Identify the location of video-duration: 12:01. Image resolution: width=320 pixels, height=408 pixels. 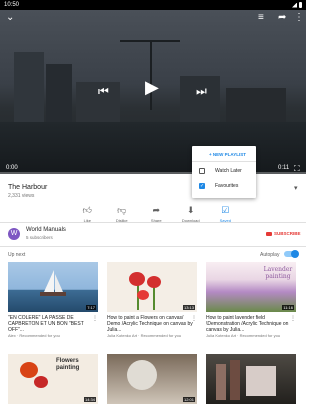
(188, 399).